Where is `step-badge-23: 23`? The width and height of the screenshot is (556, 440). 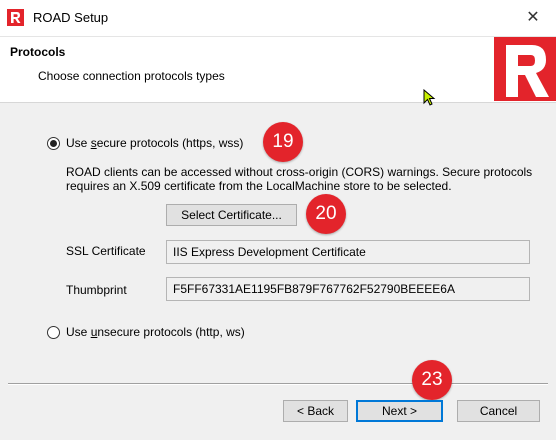 step-badge-23: 23 is located at coordinates (432, 380).